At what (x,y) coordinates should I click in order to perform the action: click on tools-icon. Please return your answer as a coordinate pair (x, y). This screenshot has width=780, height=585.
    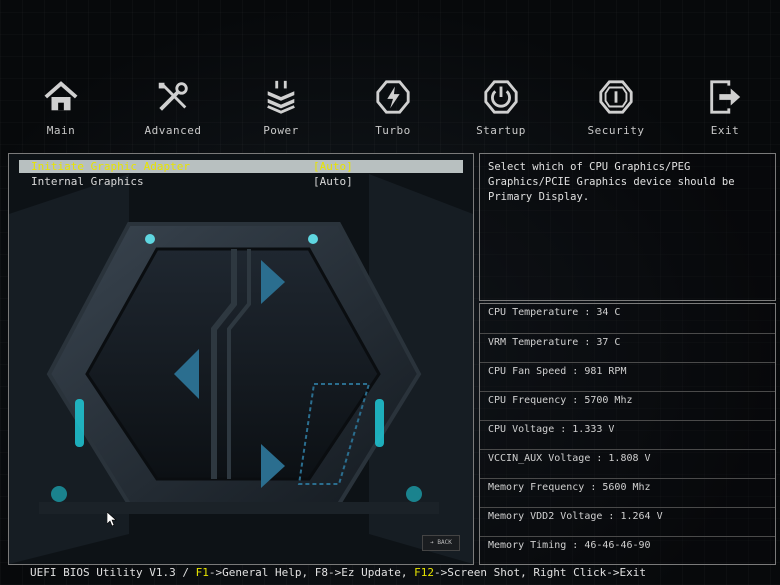
    Looking at the image, I should click on (173, 96).